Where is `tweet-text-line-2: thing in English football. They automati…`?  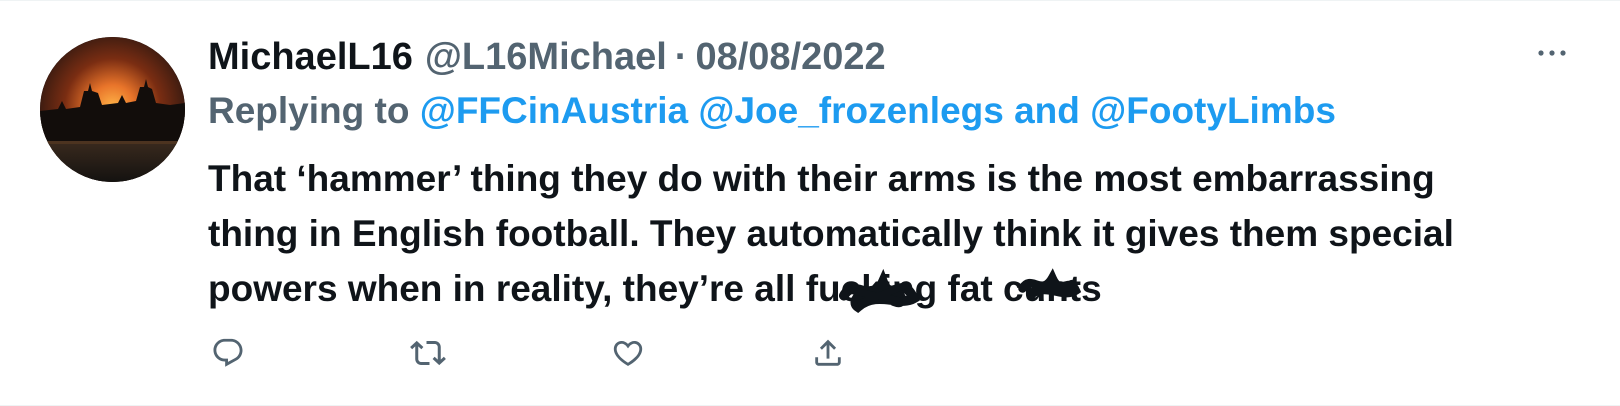
tweet-text-line-2: thing in English football. They automati… is located at coordinates (831, 233).